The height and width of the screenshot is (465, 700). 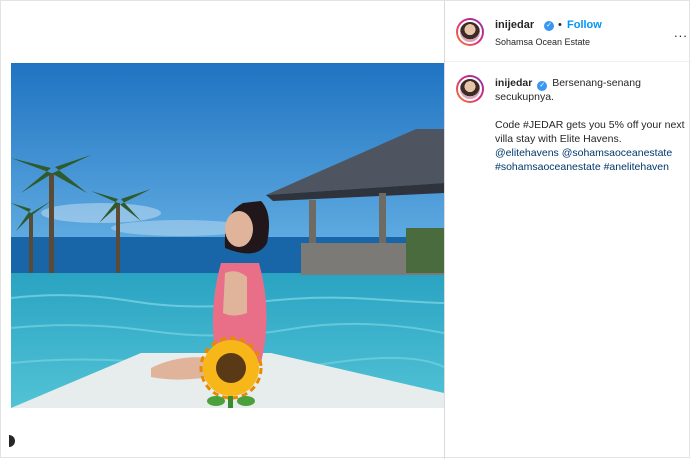 I want to click on partial-icon, so click(x=13, y=441).